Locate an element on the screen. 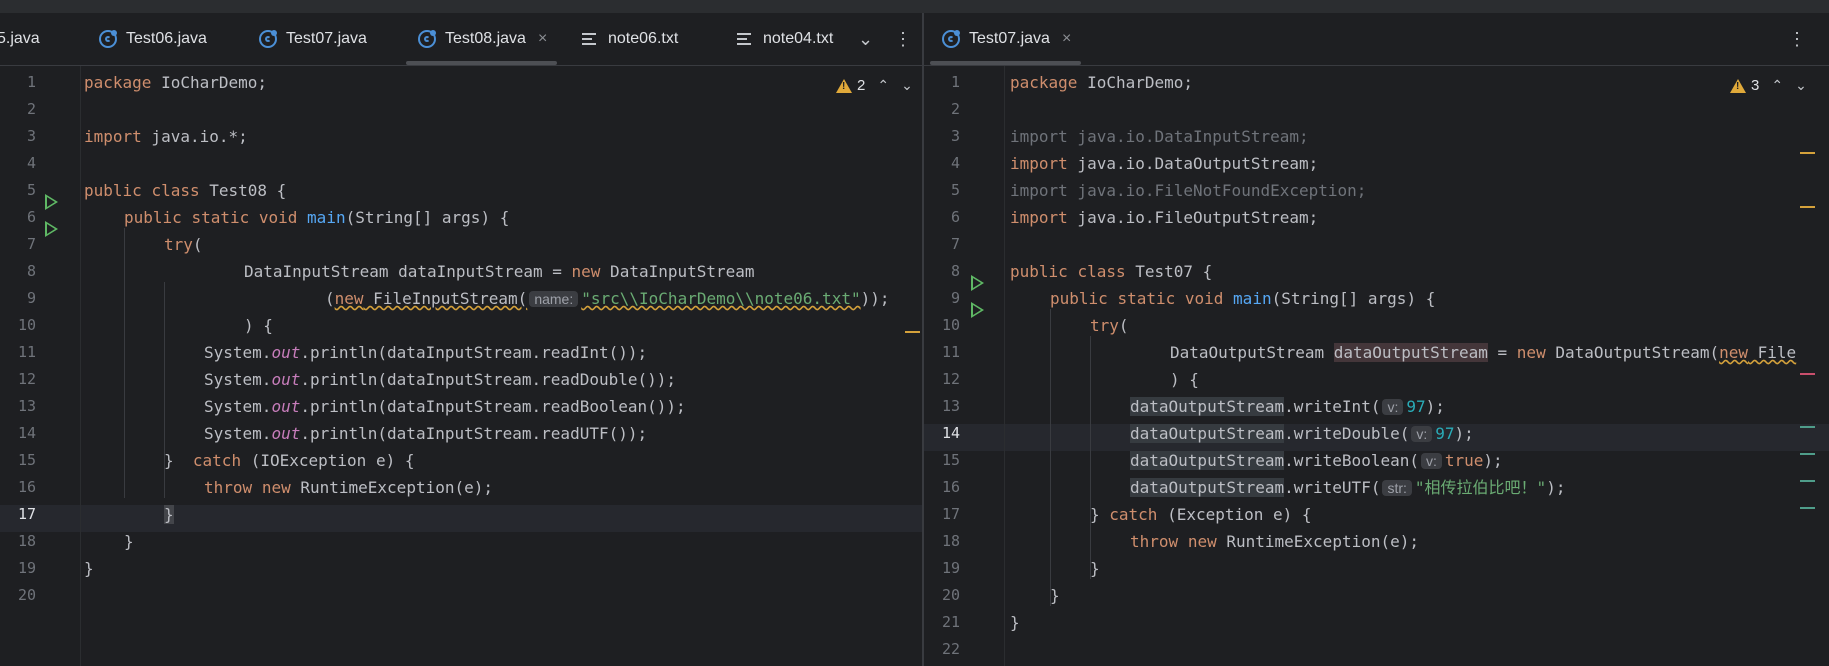 This screenshot has width=1829, height=666. warning-count: 2 is located at coordinates (861, 85).